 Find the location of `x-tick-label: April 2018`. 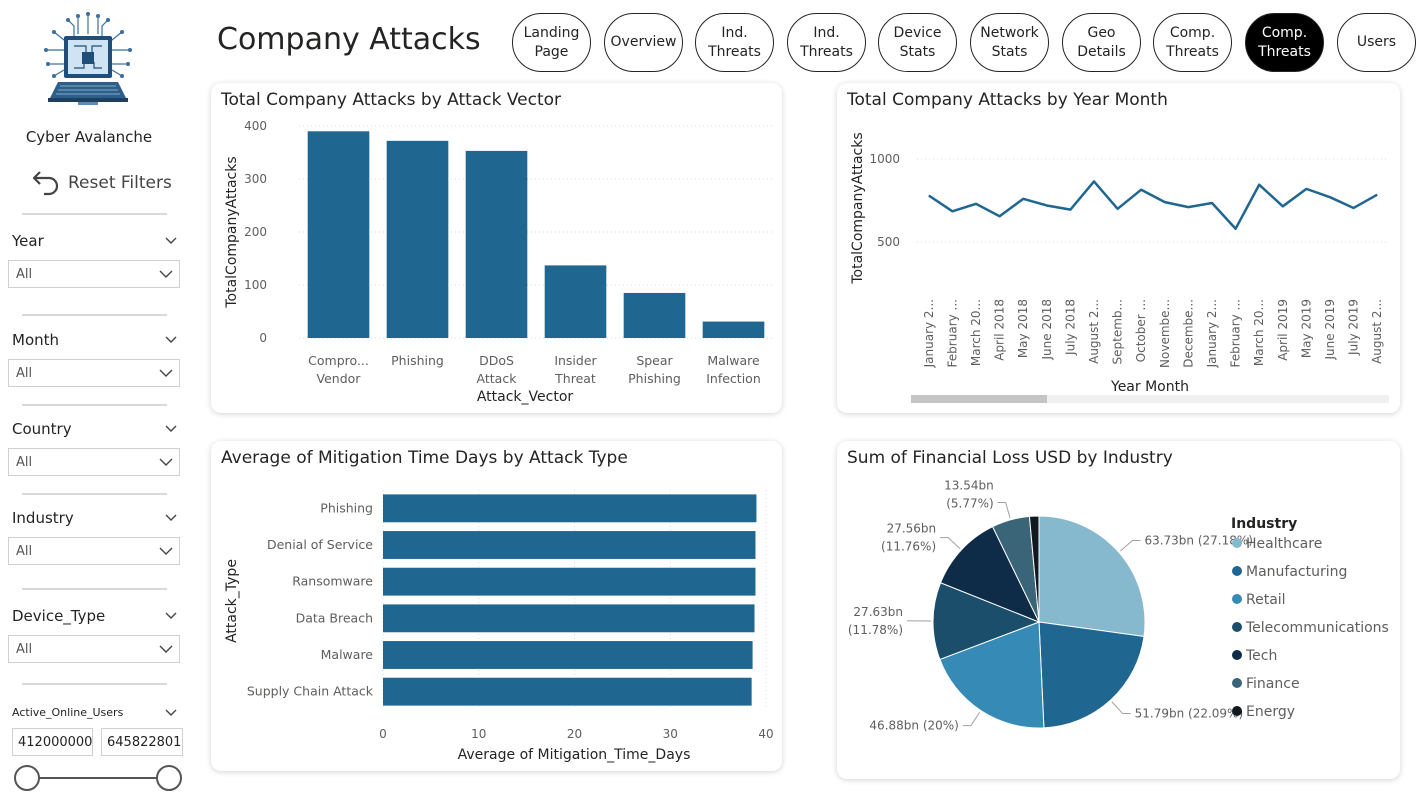

x-tick-label: April 2018 is located at coordinates (1000, 330).